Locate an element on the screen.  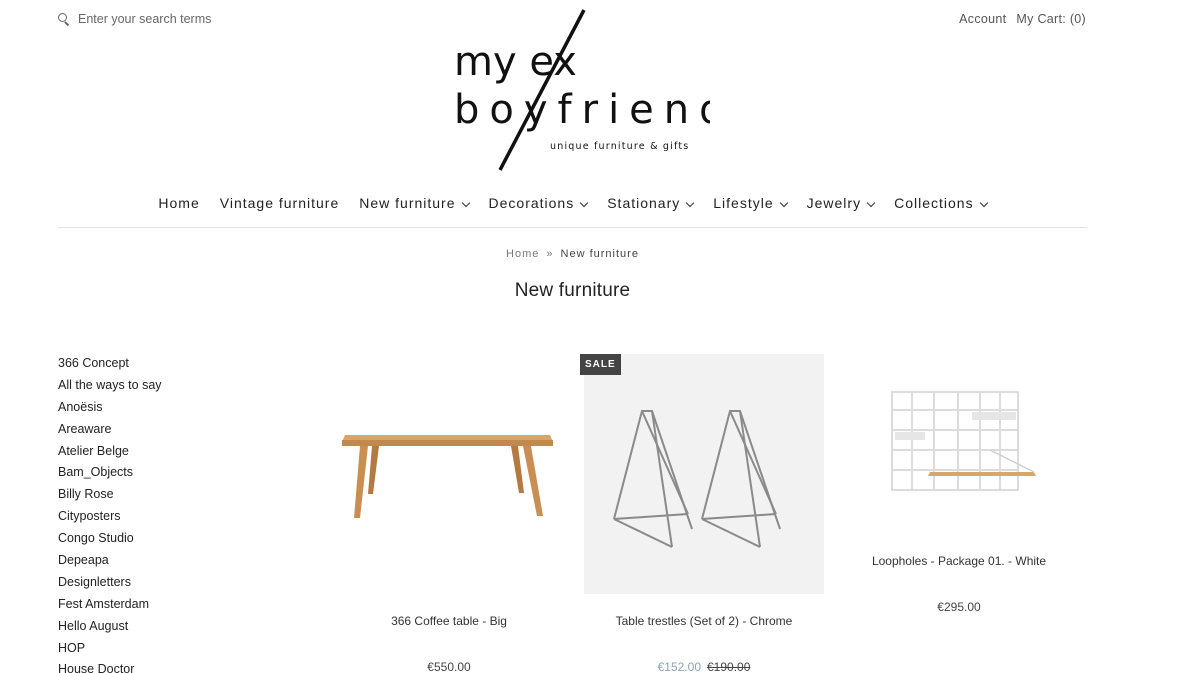
sidebar-item: Fest Amsterdam is located at coordinates (110, 606).